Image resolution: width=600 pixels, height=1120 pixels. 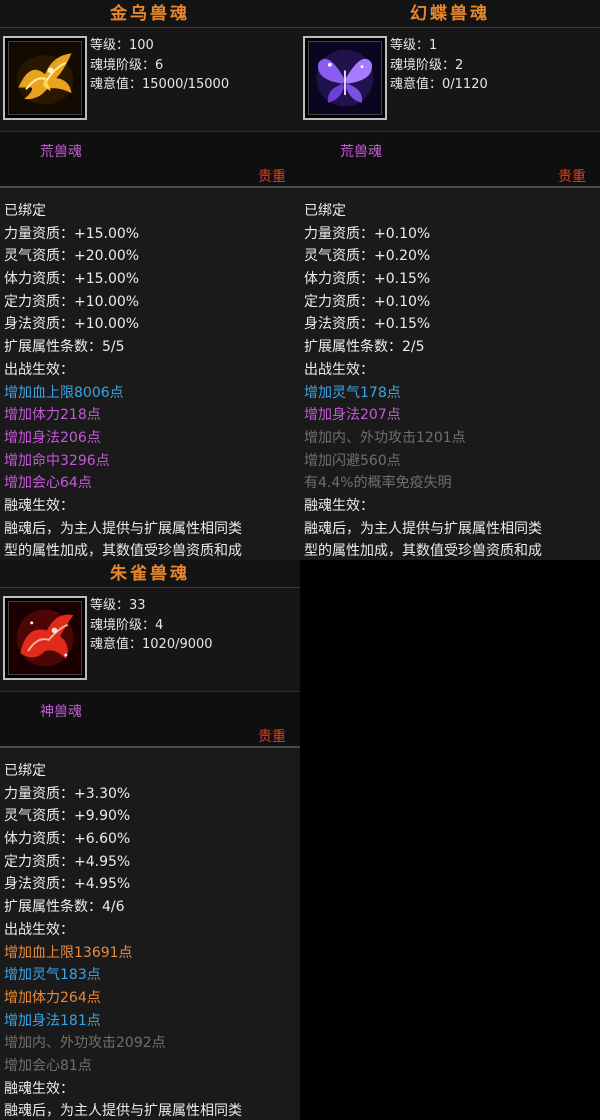 What do you see at coordinates (122, 45) in the screenshot?
I see `level-text: 等级：100` at bounding box center [122, 45].